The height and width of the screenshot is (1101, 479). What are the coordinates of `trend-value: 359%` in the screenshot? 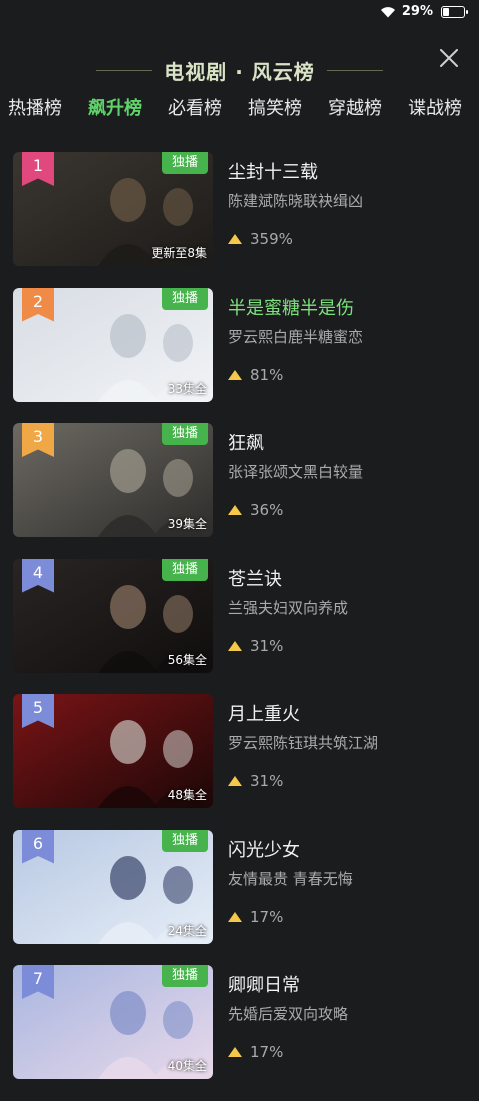 It's located at (271, 239).